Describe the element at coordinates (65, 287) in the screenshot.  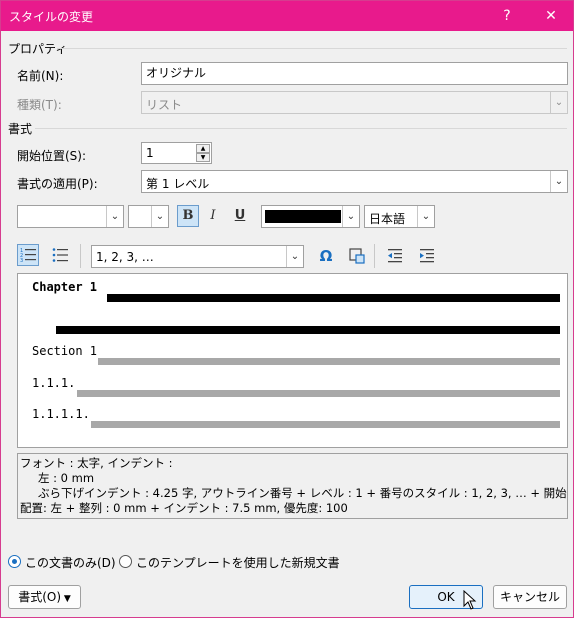
I see `preview-chapter-label: Chapter 1` at that location.